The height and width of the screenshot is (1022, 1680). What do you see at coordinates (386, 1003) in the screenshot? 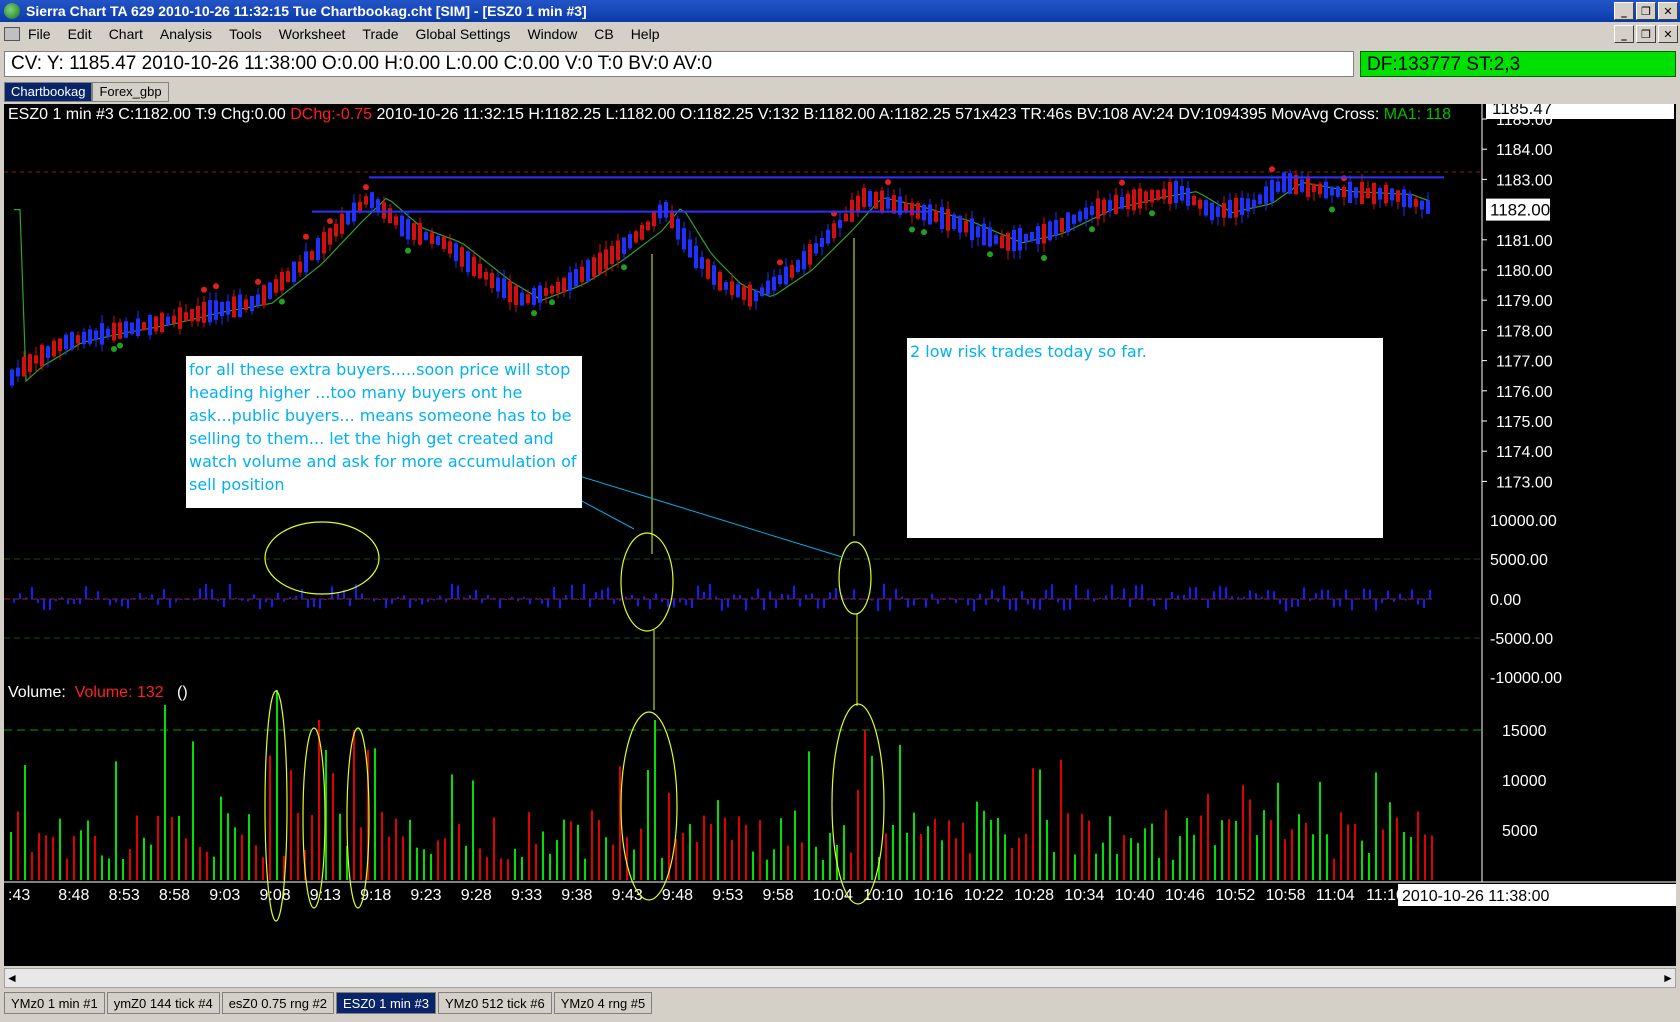
I see `chart-tab-esz0-1min: ESZ0 1 min #3` at bounding box center [386, 1003].